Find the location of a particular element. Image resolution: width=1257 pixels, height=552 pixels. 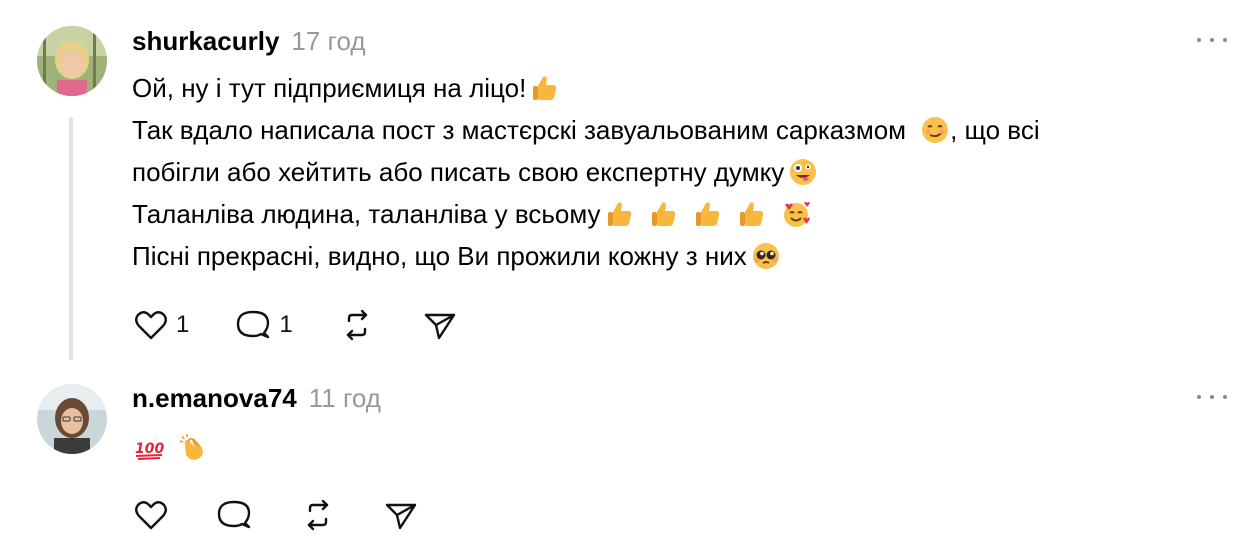

post-actions: 1 1 is located at coordinates (317, 325).